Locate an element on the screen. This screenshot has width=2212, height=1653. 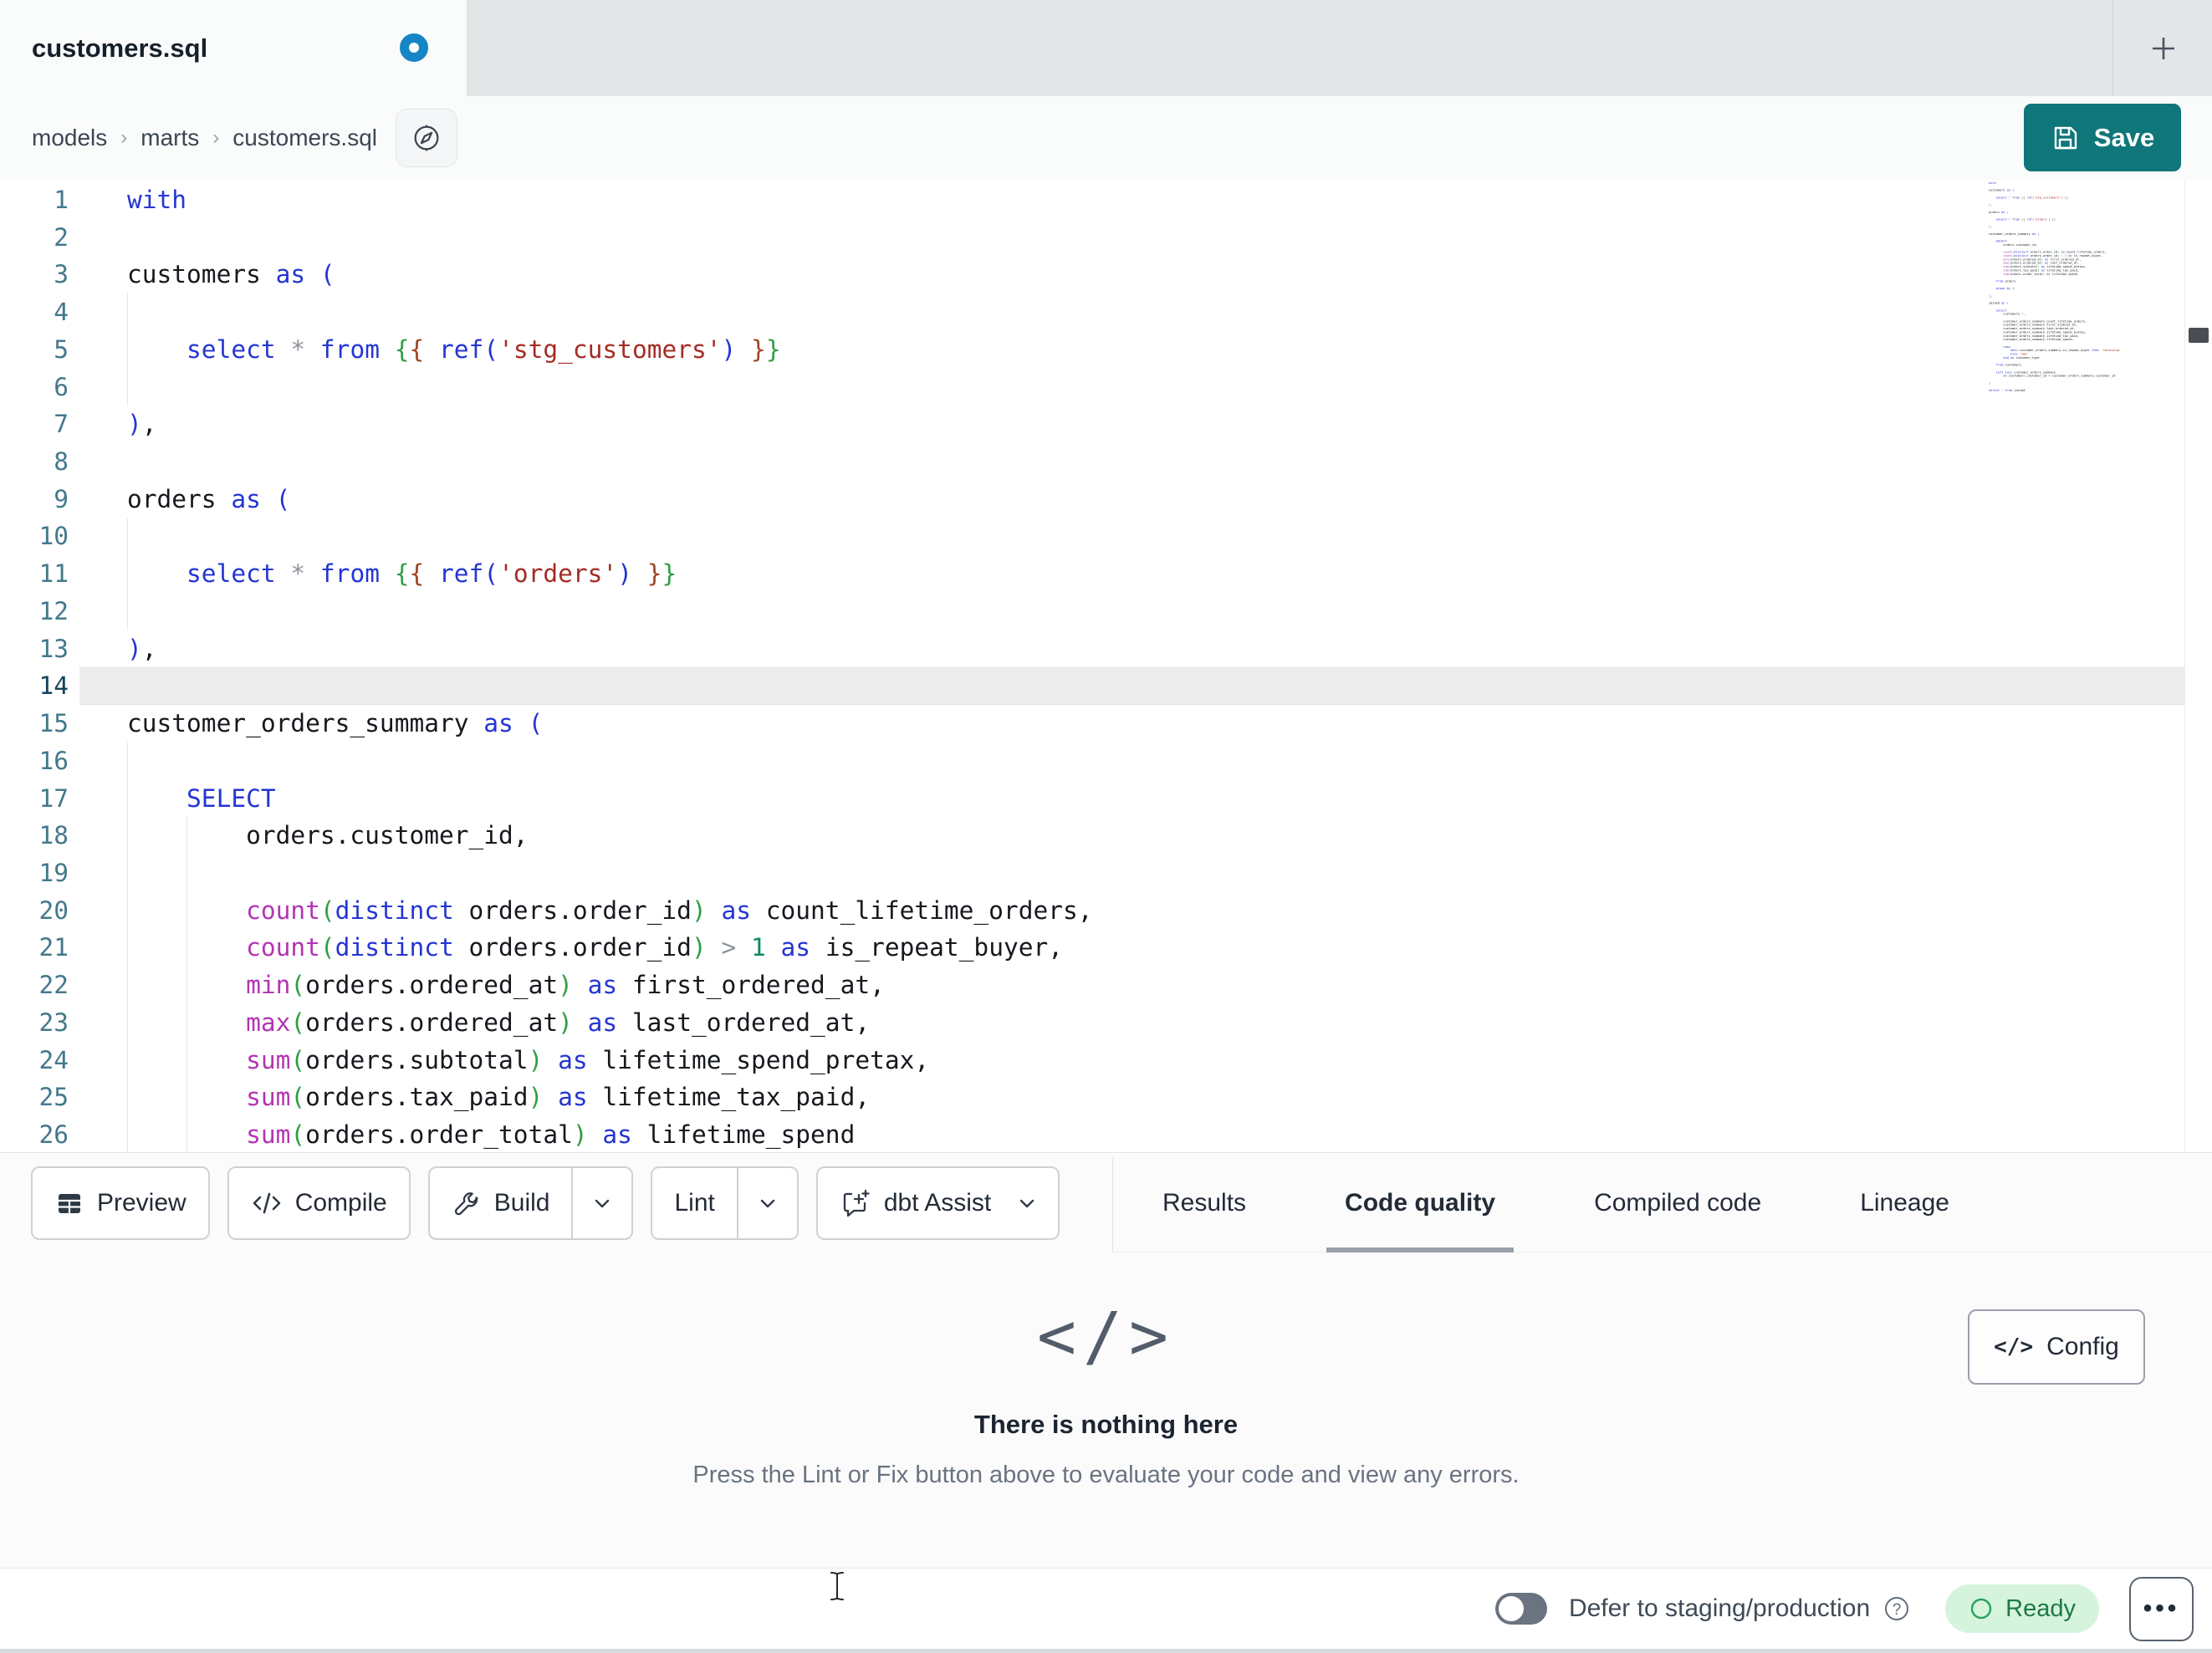
empty-state-title: There is nothing here is located at coordinates (1106, 1424).